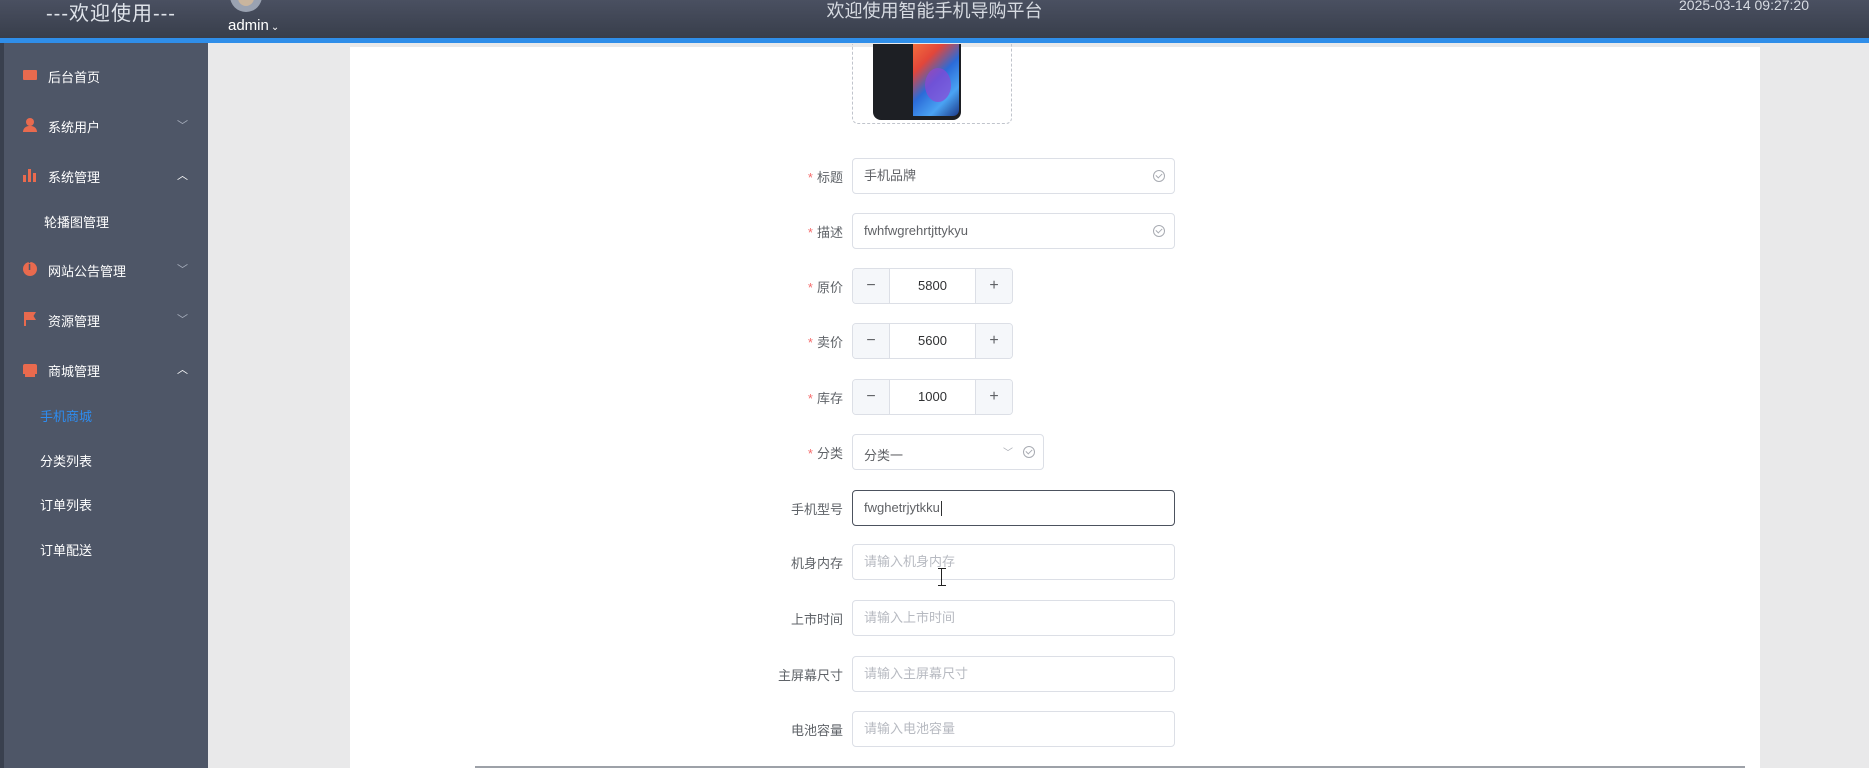  What do you see at coordinates (74, 371) in the screenshot?
I see `sidebar-item-label: 商城管理` at bounding box center [74, 371].